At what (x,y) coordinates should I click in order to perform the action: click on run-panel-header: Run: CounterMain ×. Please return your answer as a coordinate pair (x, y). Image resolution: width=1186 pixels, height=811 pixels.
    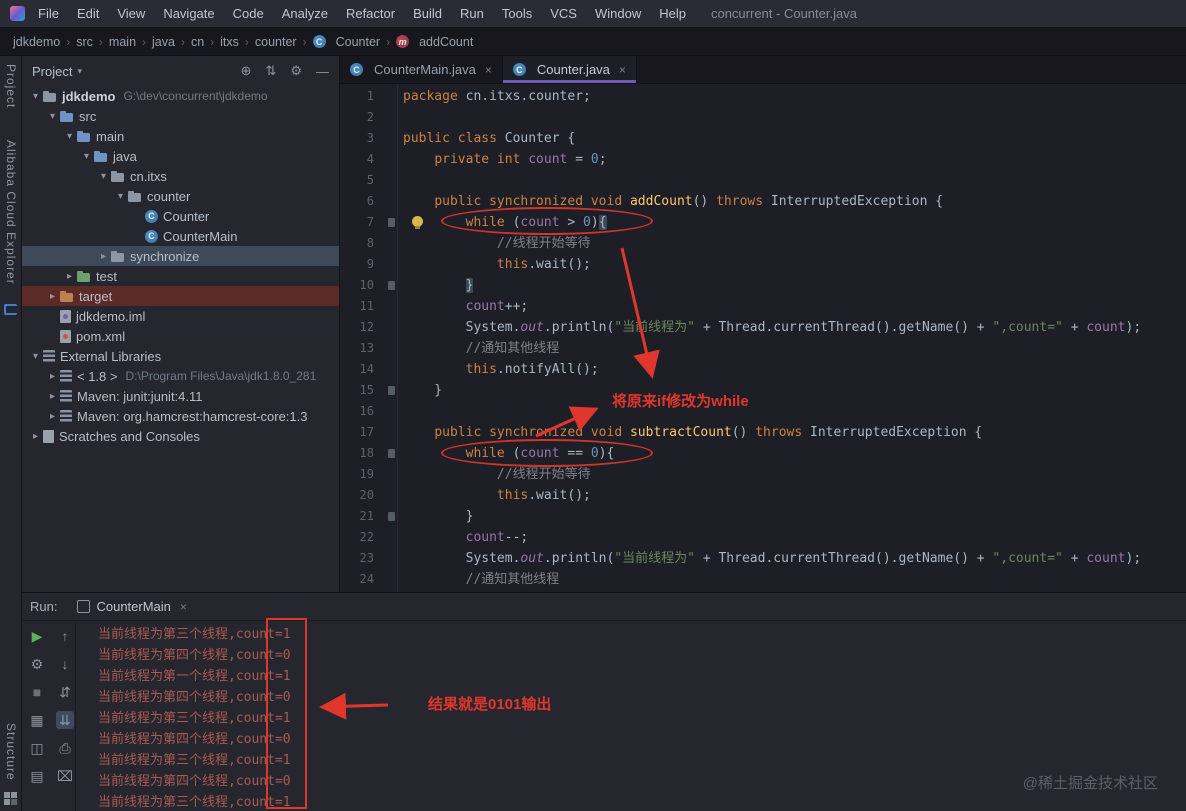
    Looking at the image, I should click on (604, 607).